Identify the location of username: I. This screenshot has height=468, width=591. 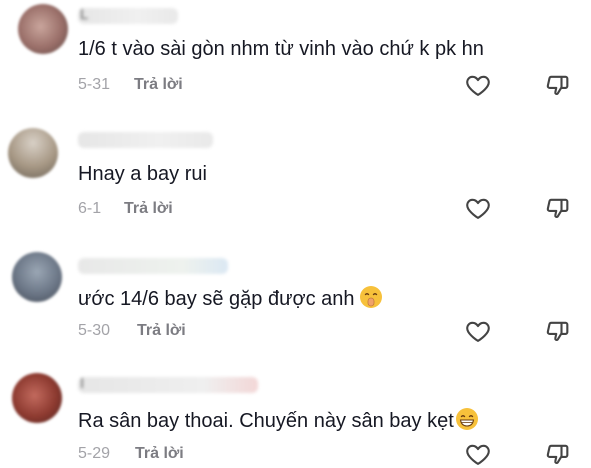
(168, 384).